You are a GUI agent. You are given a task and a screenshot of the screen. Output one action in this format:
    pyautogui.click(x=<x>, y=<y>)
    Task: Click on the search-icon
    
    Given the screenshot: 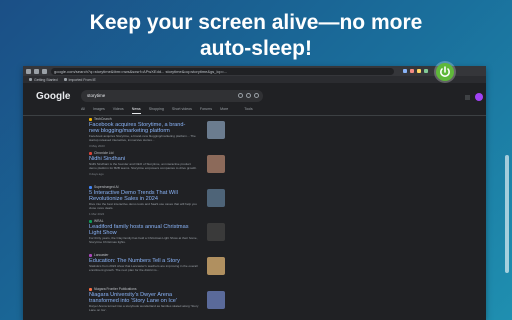 What is the action you would take?
    pyautogui.click(x=256, y=95)
    